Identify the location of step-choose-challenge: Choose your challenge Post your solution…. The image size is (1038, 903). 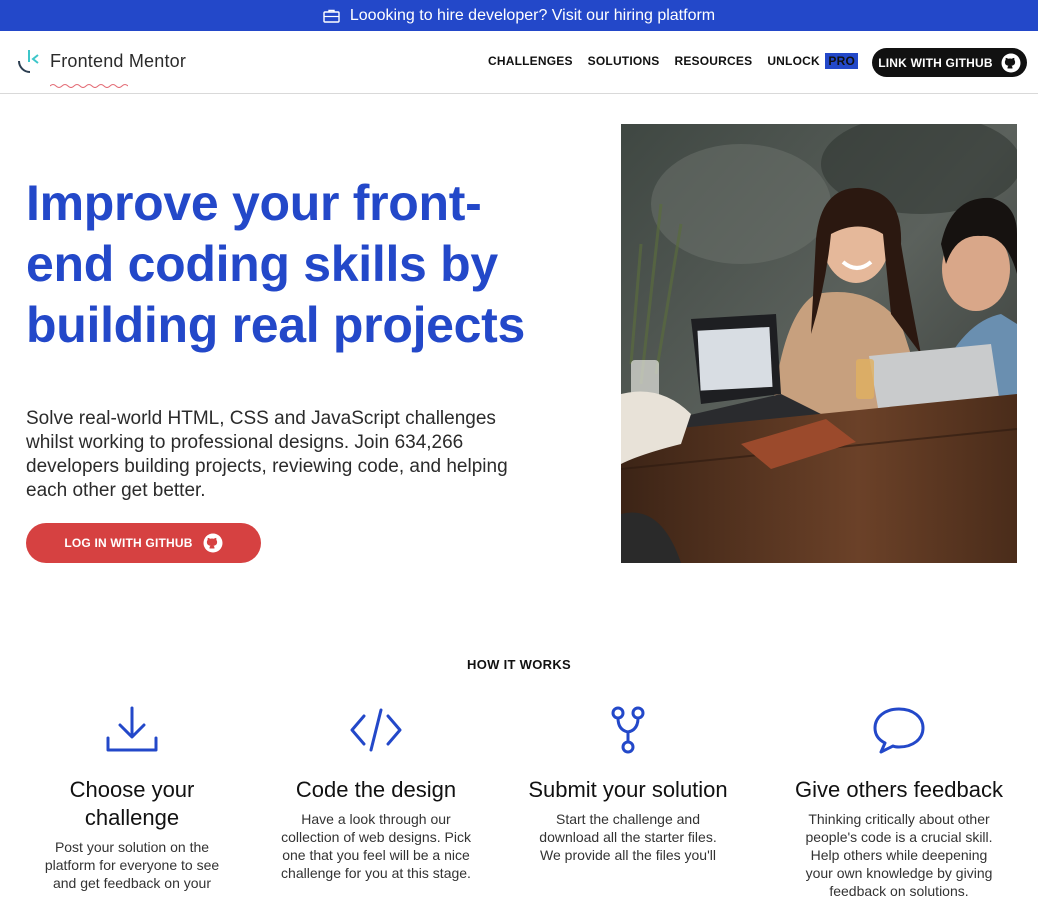
(132, 798).